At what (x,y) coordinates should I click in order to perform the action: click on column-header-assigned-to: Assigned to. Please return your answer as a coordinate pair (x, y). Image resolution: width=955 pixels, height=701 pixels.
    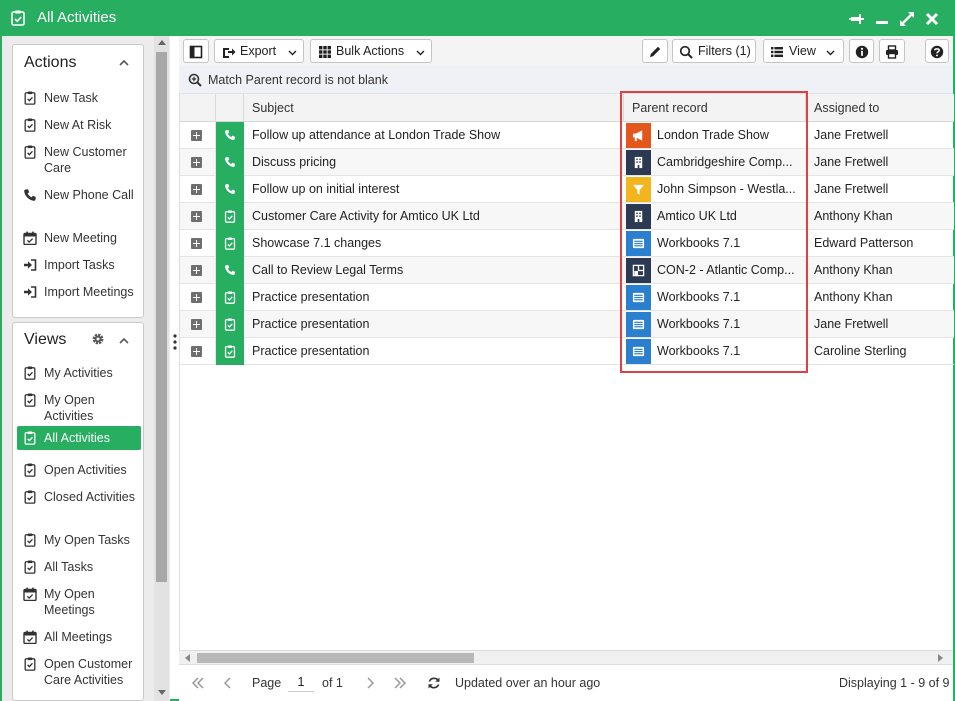
    Looking at the image, I should click on (880, 108).